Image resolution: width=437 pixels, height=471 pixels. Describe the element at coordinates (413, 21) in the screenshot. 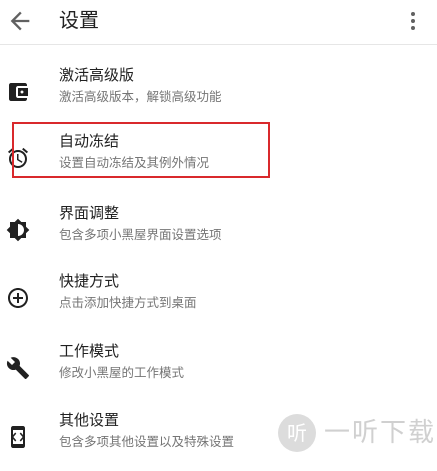

I see `more-vert-icon` at that location.